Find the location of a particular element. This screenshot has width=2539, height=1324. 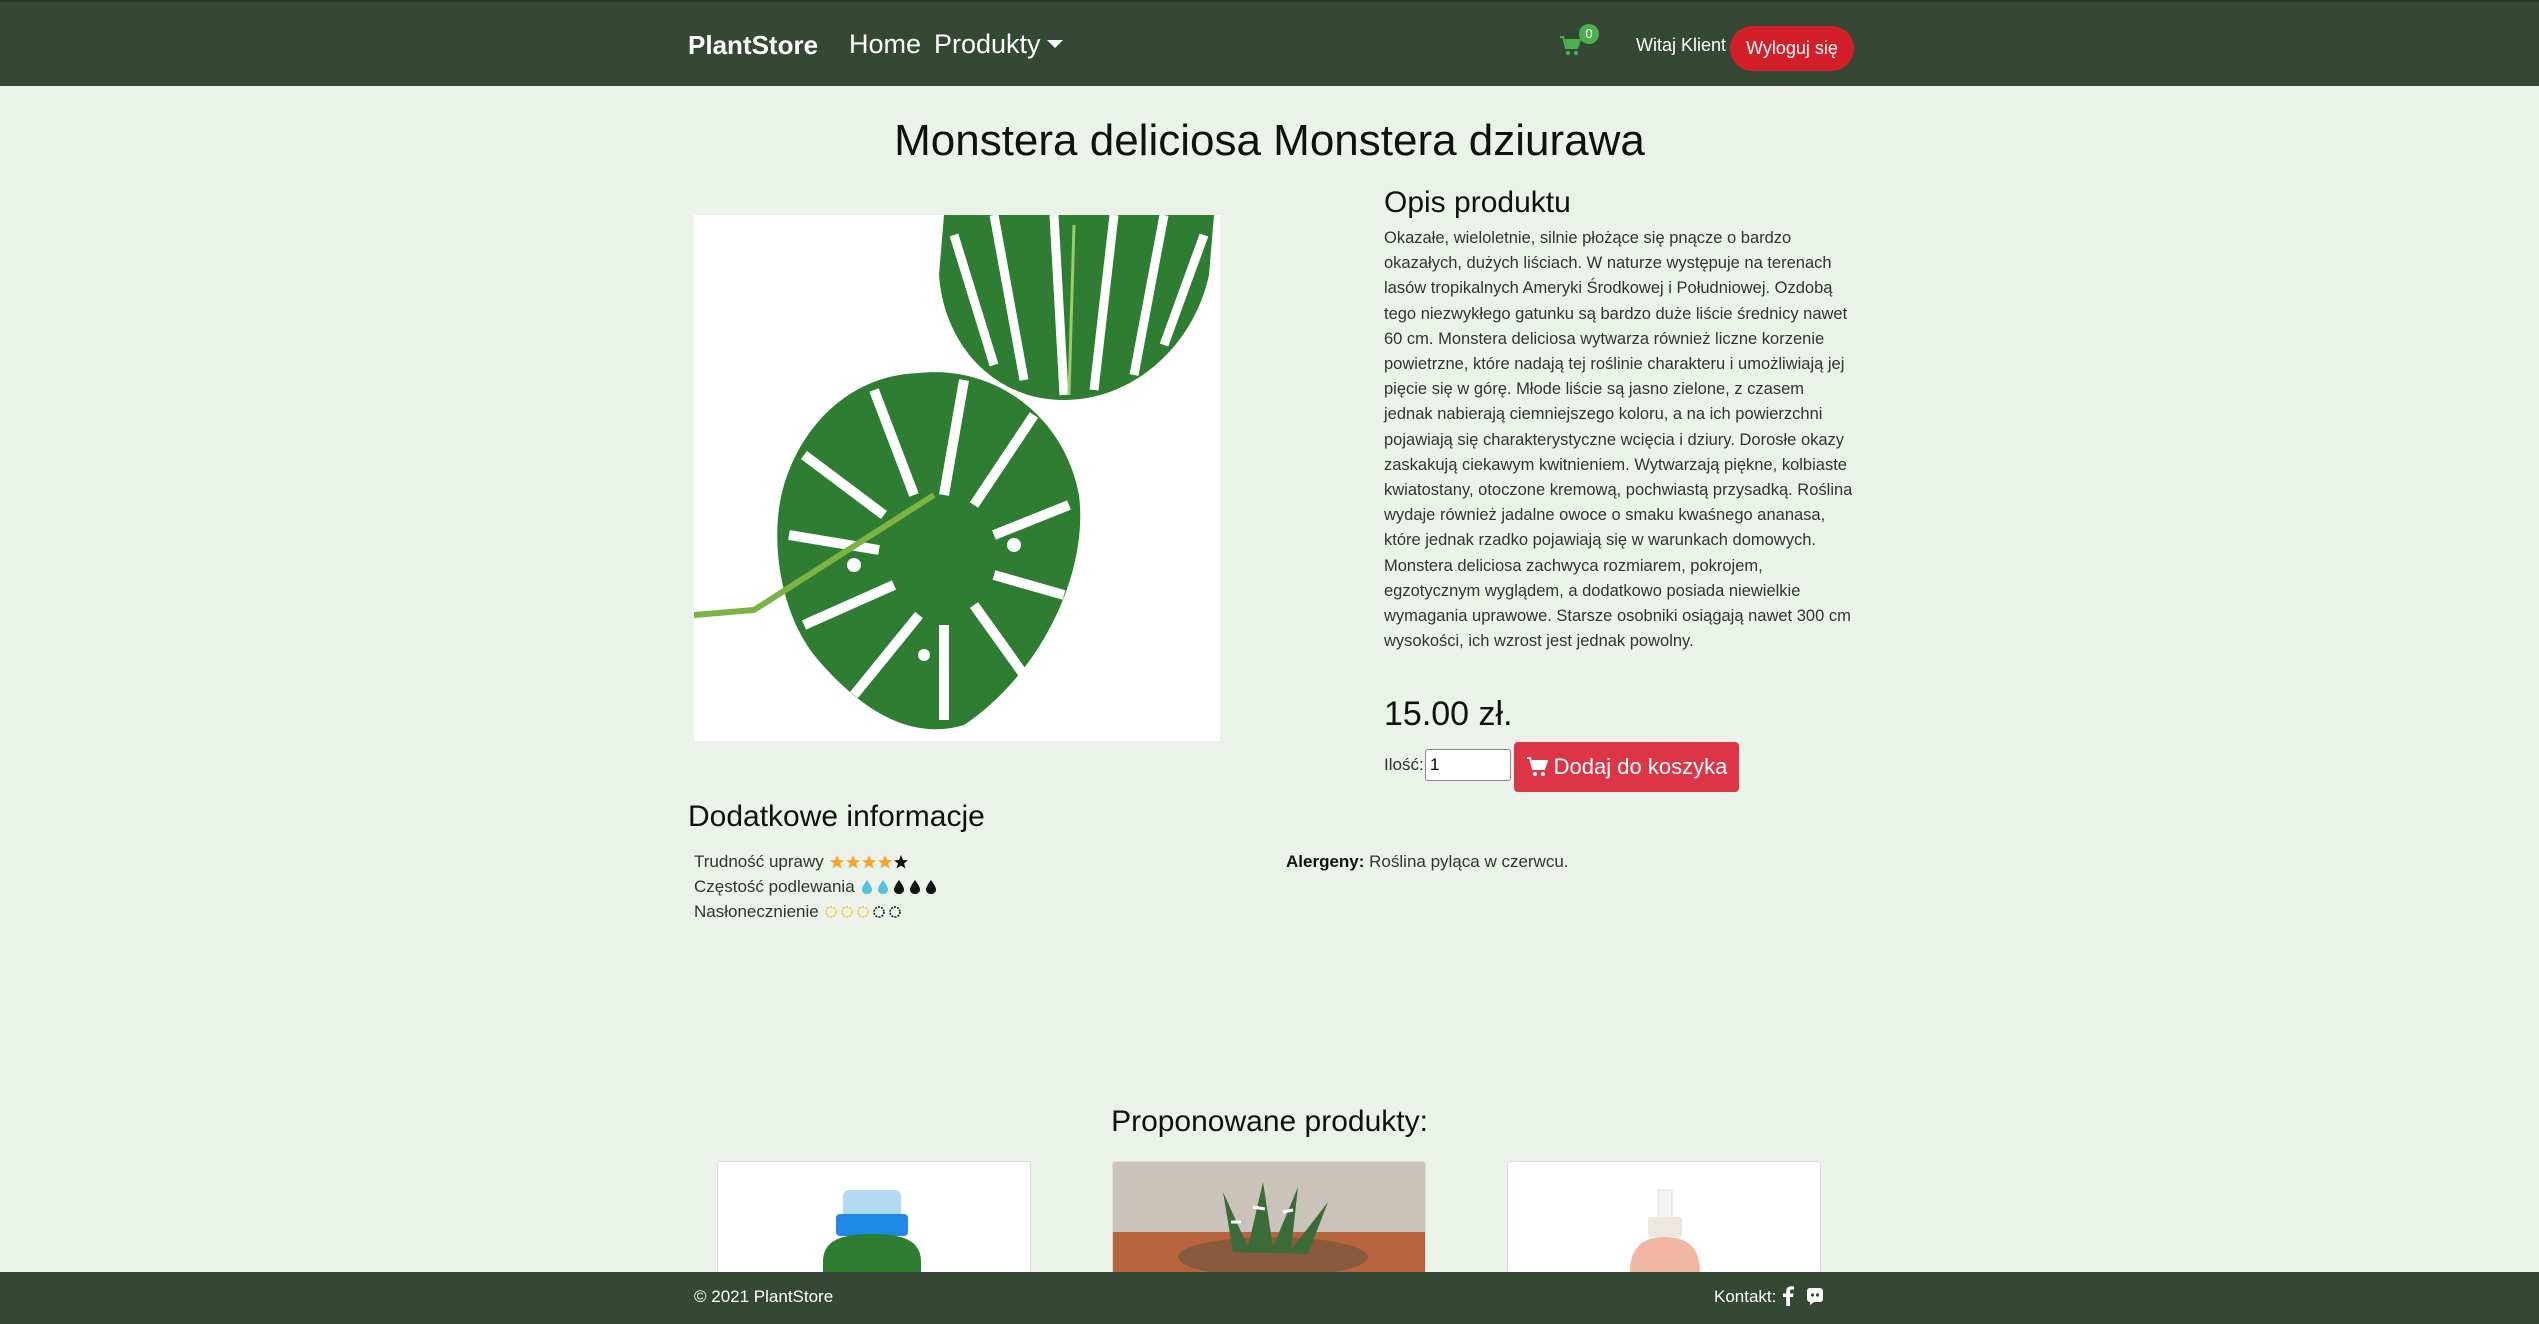

logout-button: Wyloguj się is located at coordinates (1792, 48).